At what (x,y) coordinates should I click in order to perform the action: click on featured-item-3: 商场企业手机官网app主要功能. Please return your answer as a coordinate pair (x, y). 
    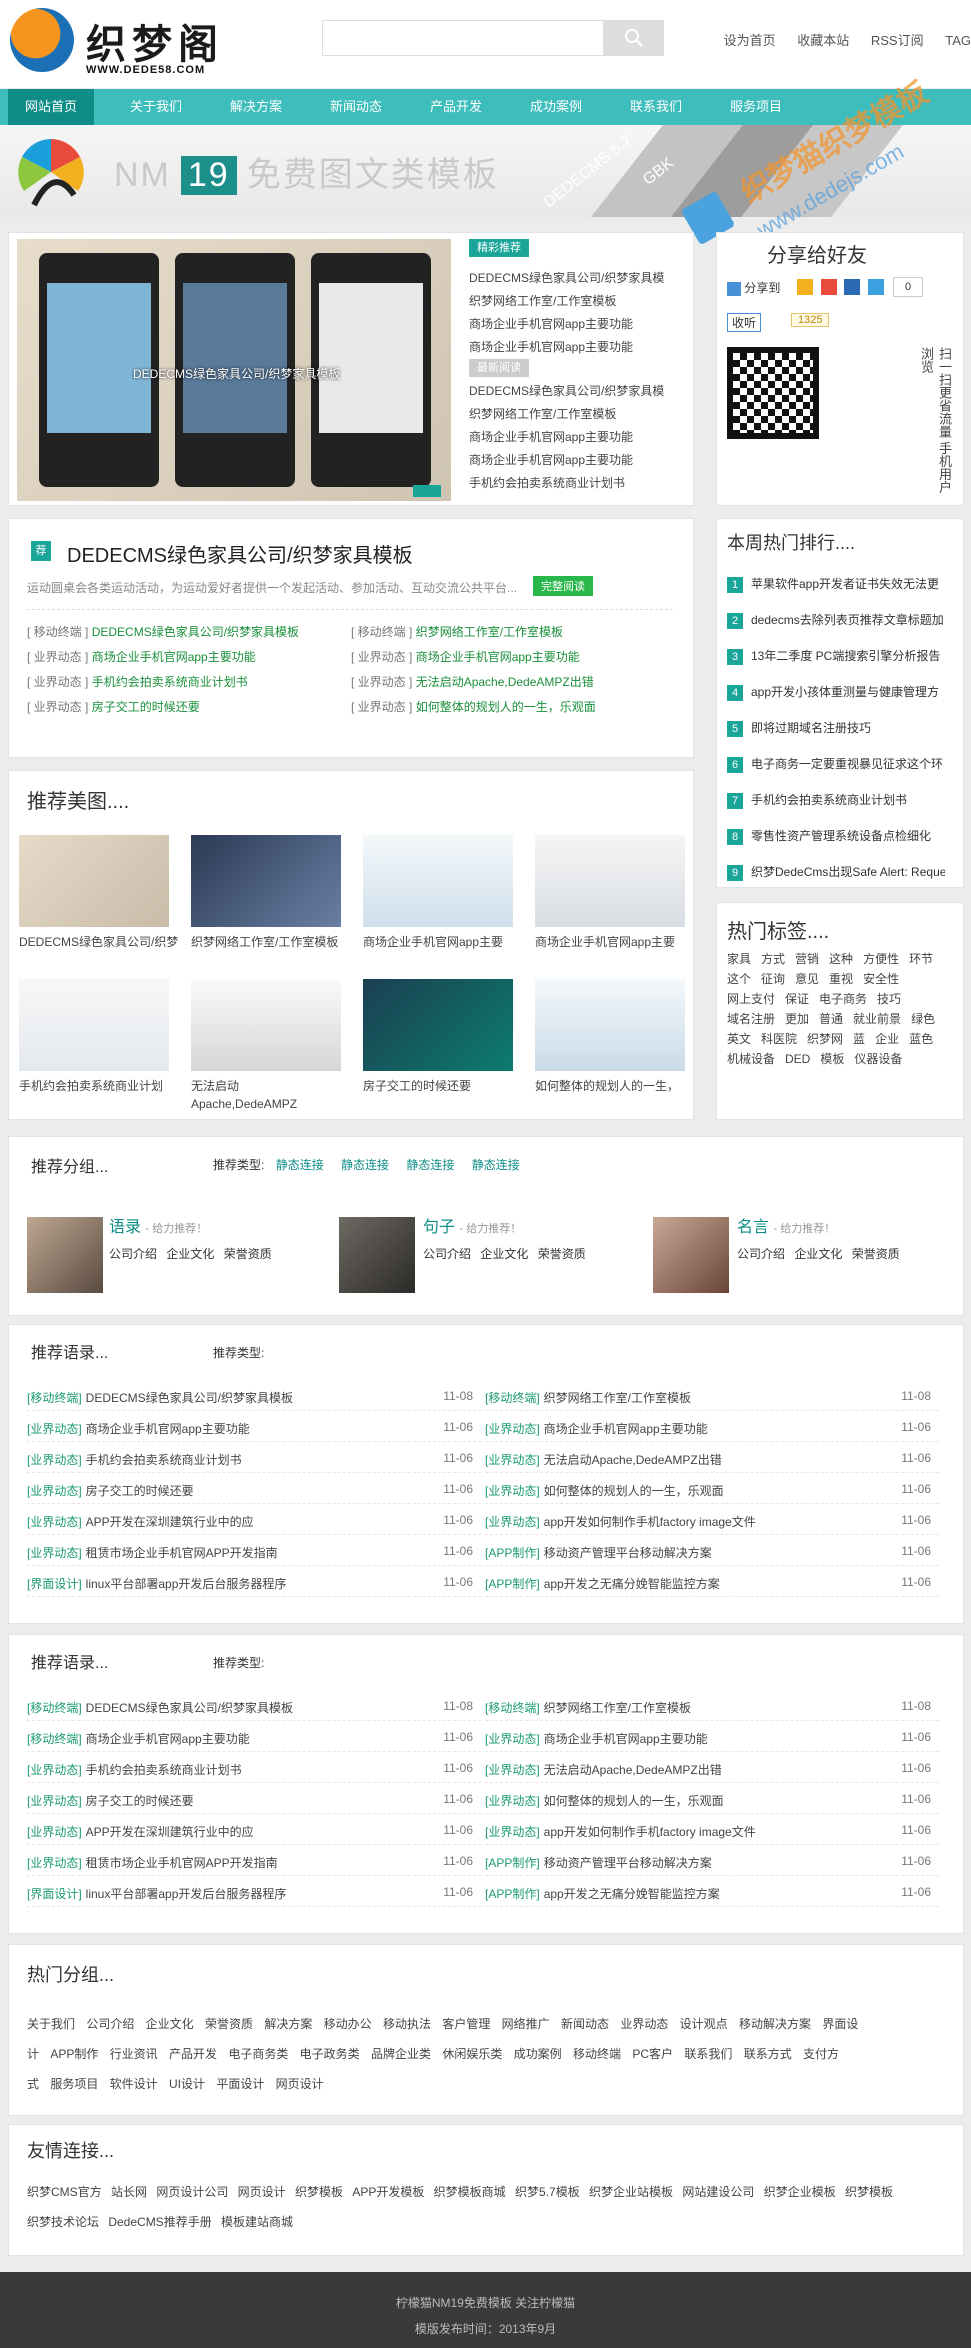
    Looking at the image, I should click on (577, 323).